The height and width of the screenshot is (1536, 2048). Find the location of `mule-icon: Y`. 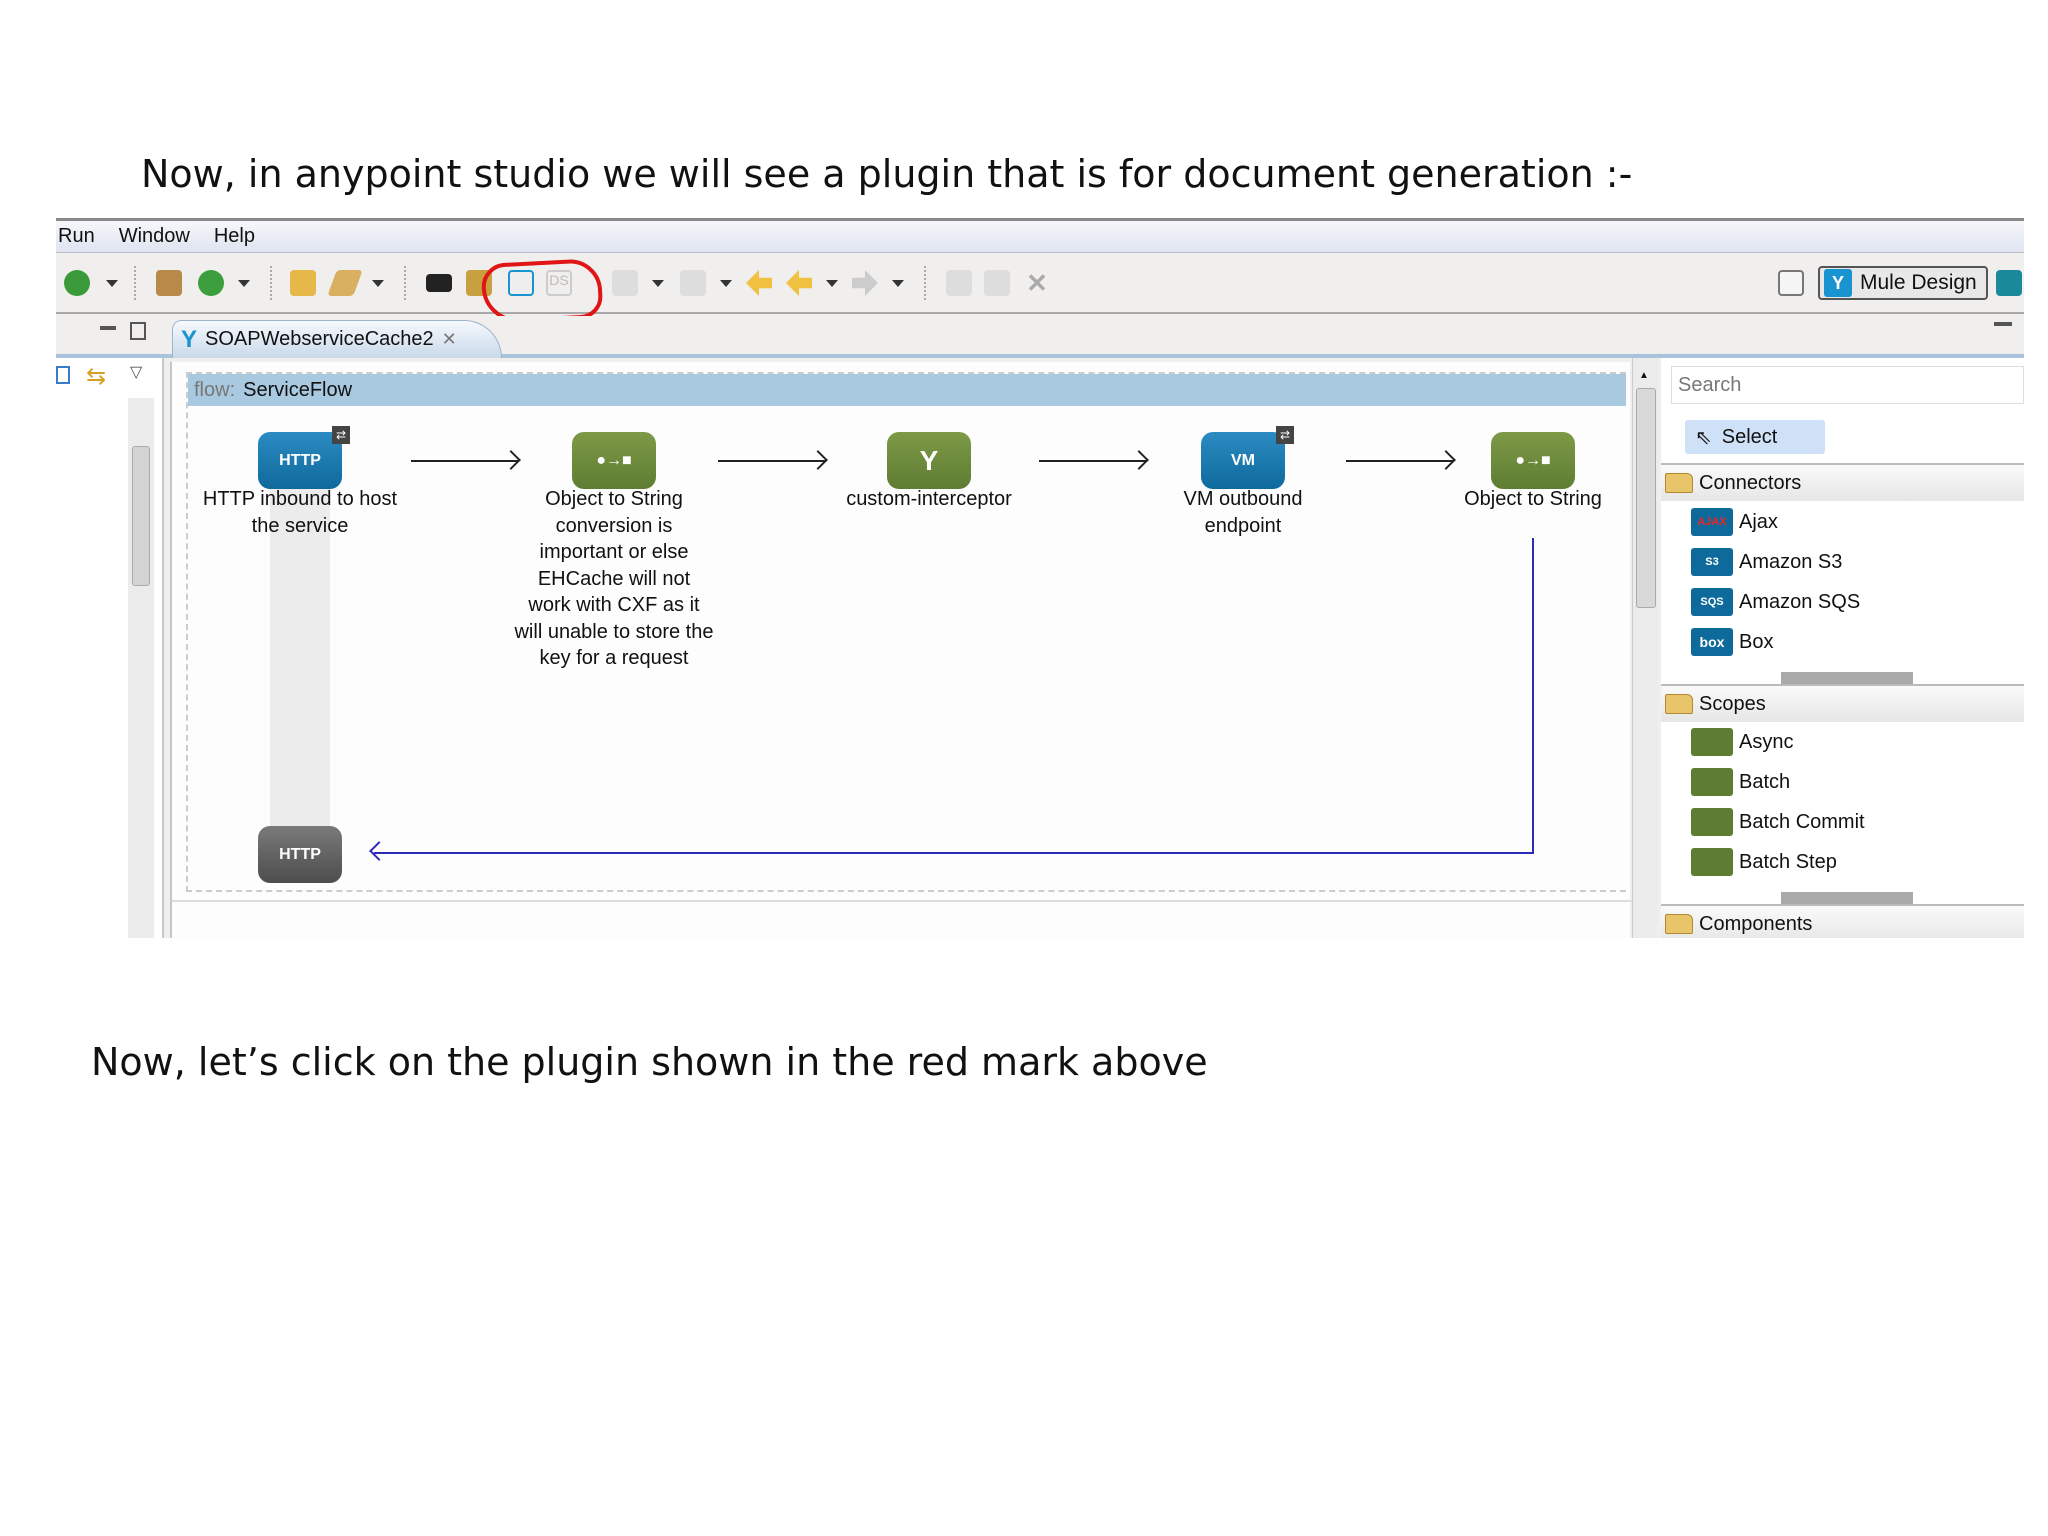

mule-icon: Y is located at coordinates (189, 339).